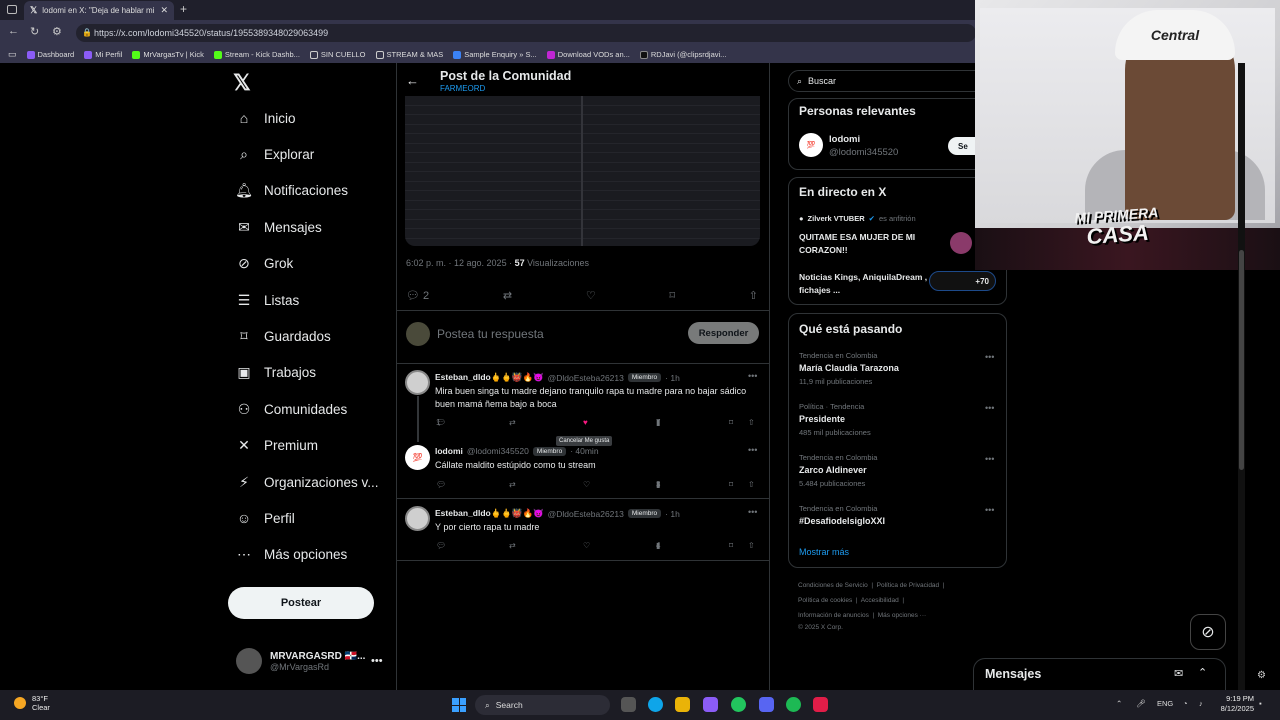 This screenshot has width=1280, height=720. What do you see at coordinates (766, 704) in the screenshot?
I see `discord-icon` at bounding box center [766, 704].